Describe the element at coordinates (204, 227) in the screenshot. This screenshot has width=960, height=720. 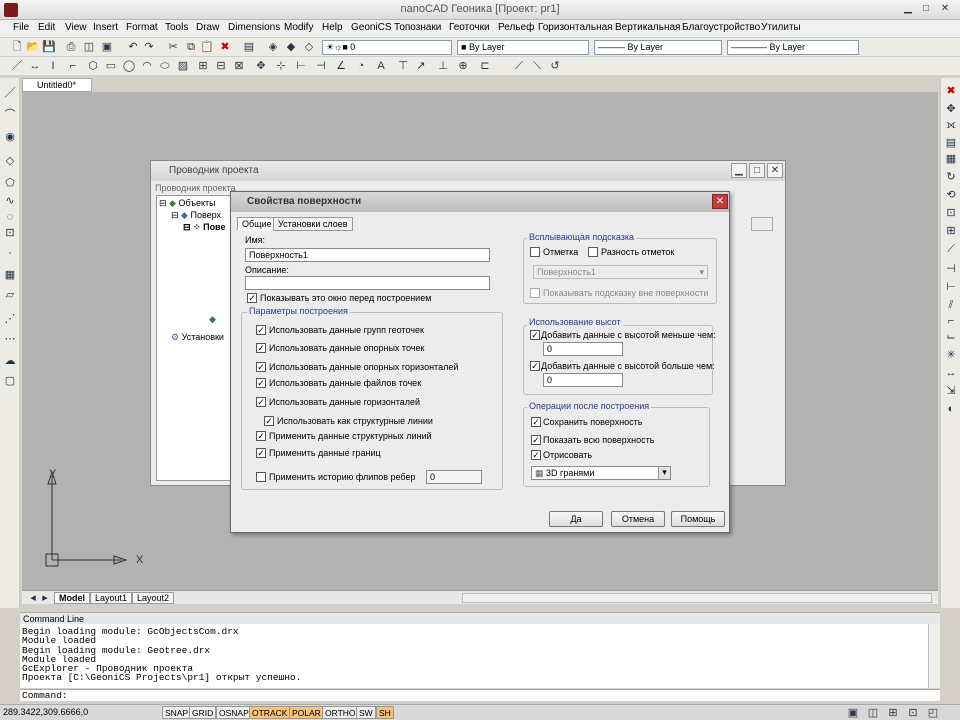
I see `tree-node-surface: ⊟ ⁘ Пове` at that location.